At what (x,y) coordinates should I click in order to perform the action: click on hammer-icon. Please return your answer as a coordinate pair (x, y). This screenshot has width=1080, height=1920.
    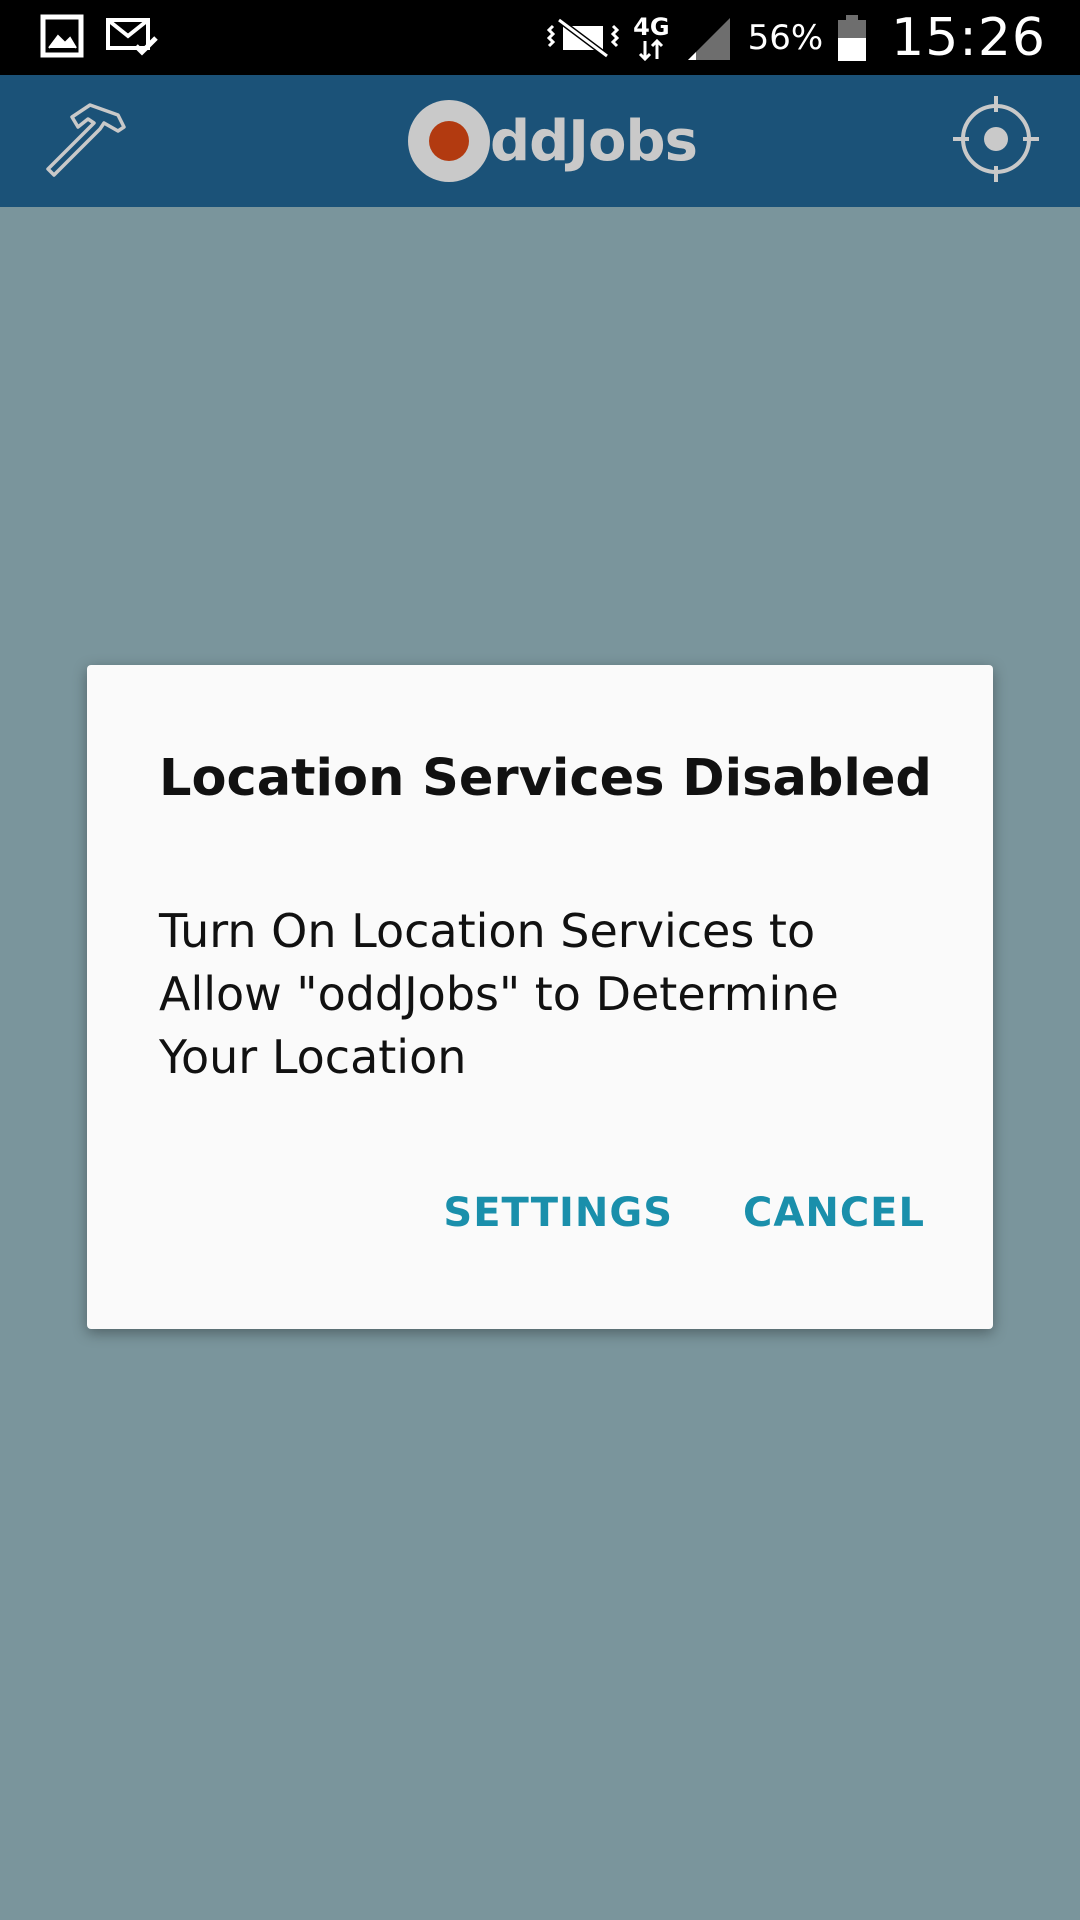
    Looking at the image, I should click on (86, 141).